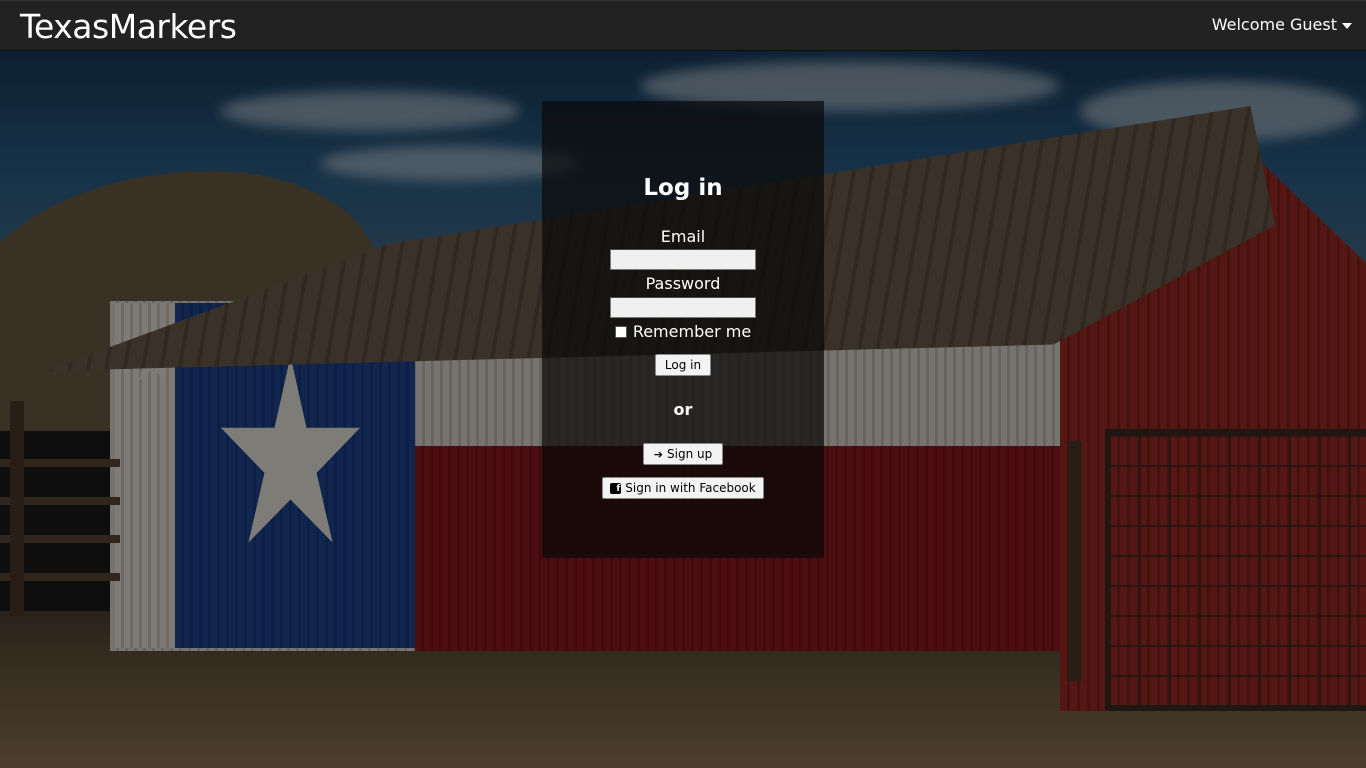  I want to click on email-field, so click(683, 259).